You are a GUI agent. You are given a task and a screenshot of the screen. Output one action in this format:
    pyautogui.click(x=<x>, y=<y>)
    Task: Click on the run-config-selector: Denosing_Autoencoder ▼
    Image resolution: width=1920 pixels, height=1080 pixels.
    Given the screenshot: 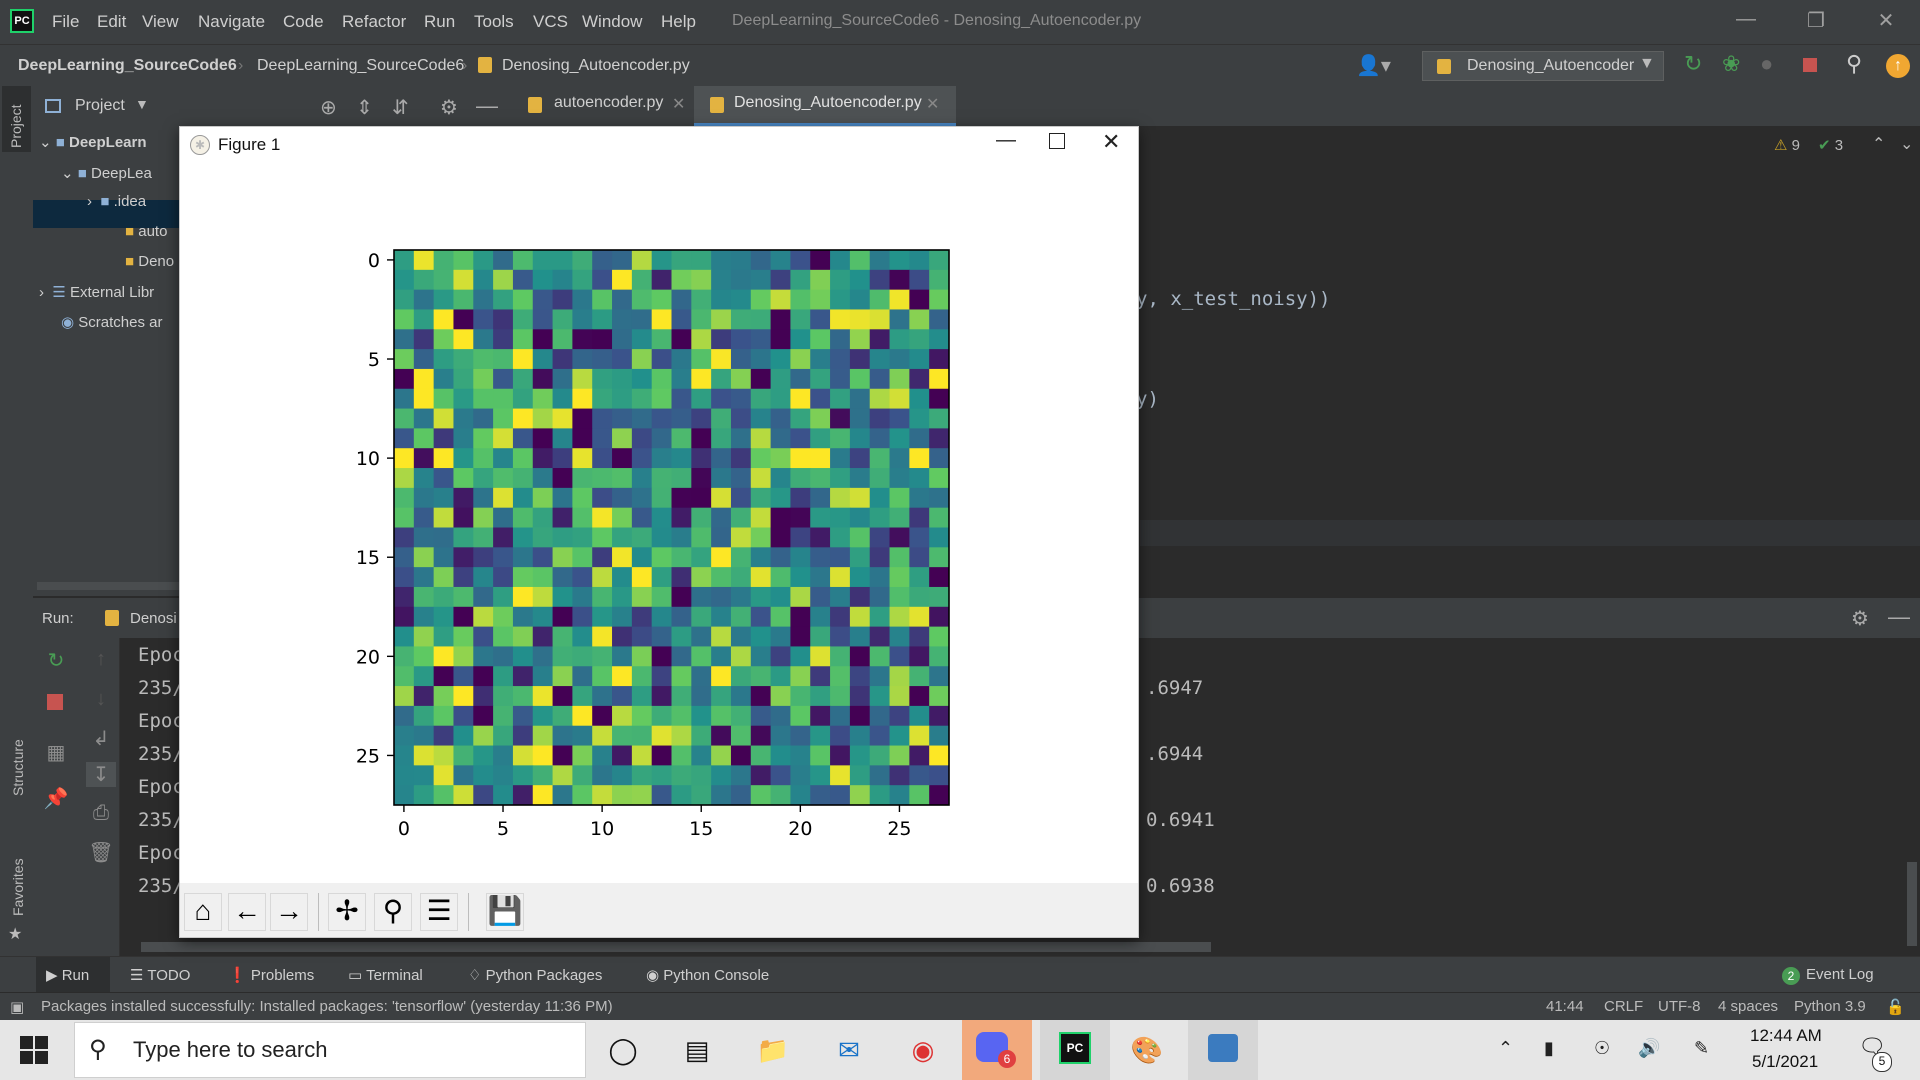 What is the action you would take?
    pyautogui.click(x=1543, y=66)
    